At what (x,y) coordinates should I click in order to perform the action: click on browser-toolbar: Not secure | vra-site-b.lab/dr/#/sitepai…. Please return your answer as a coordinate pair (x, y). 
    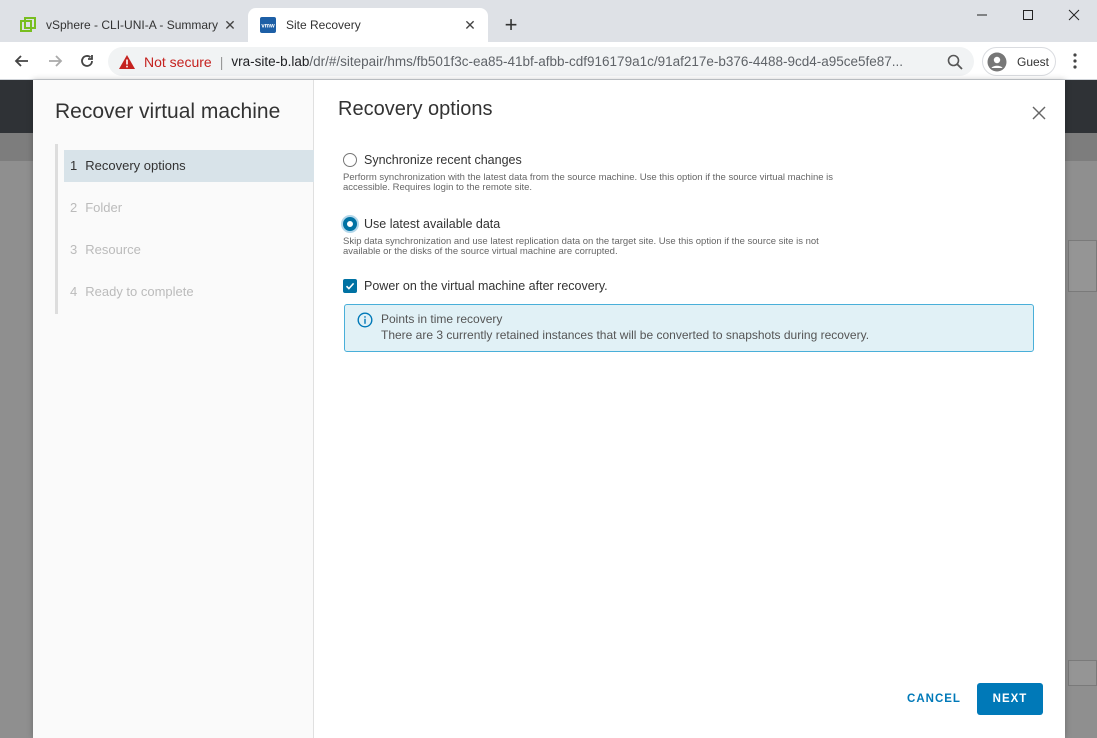
    Looking at the image, I should click on (548, 61).